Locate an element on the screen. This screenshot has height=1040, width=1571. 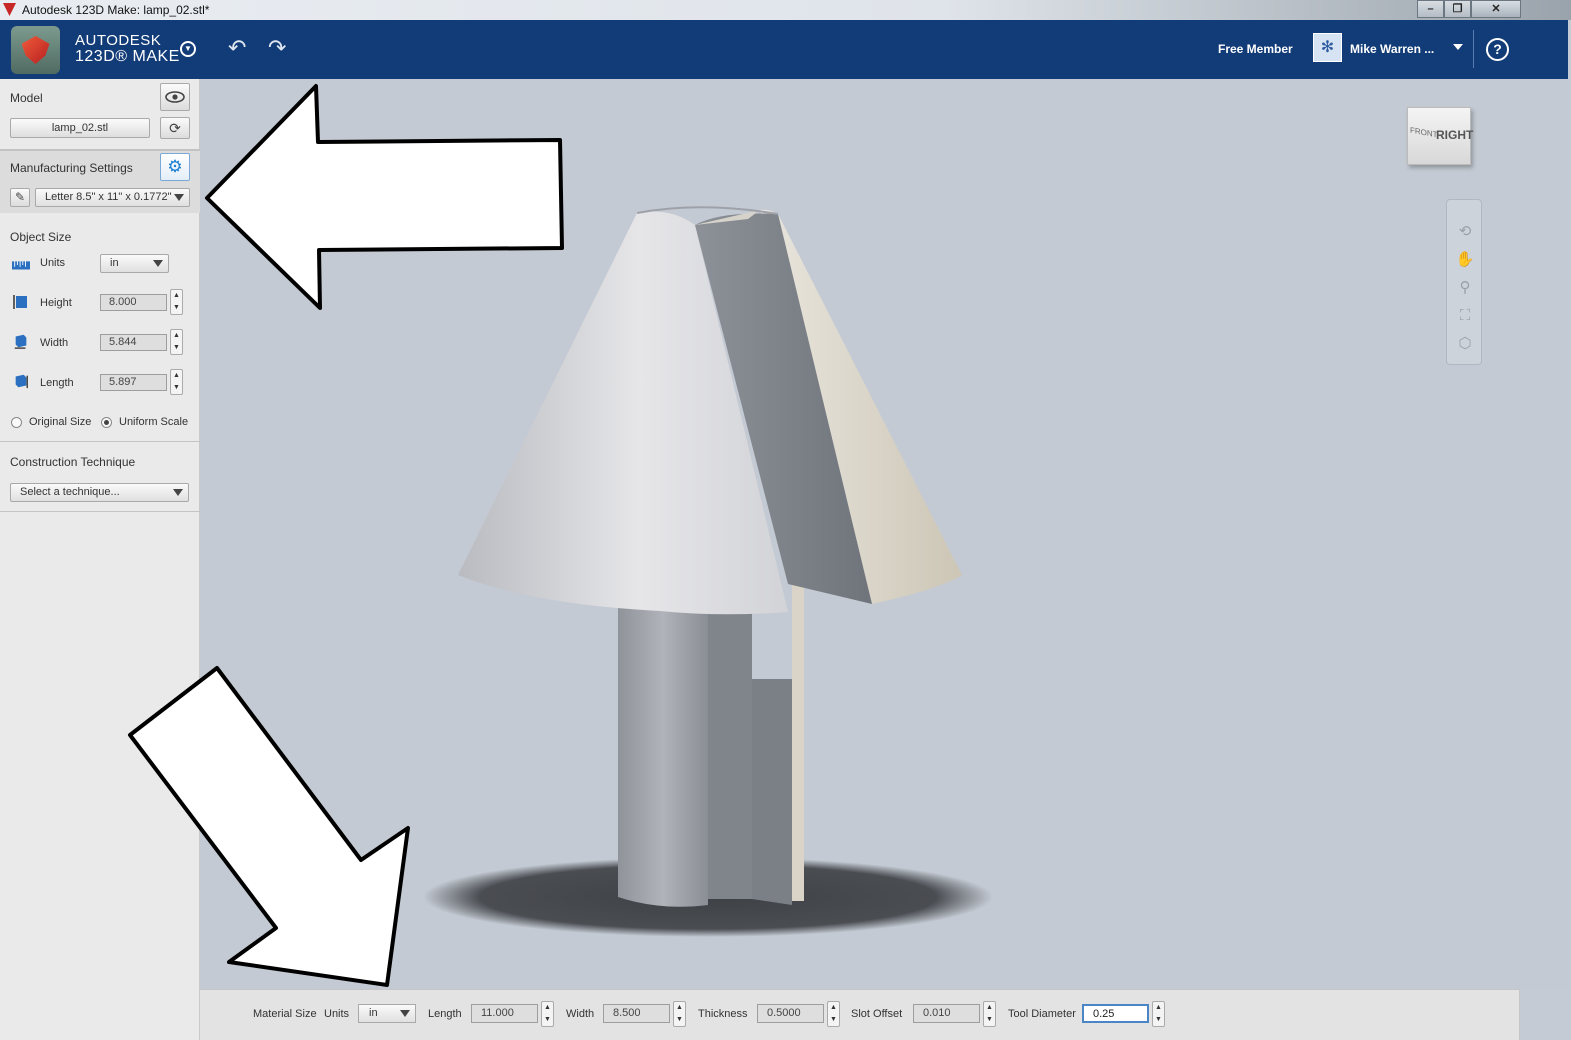
brand-line-1: AUTODESK is located at coordinates (118, 40).